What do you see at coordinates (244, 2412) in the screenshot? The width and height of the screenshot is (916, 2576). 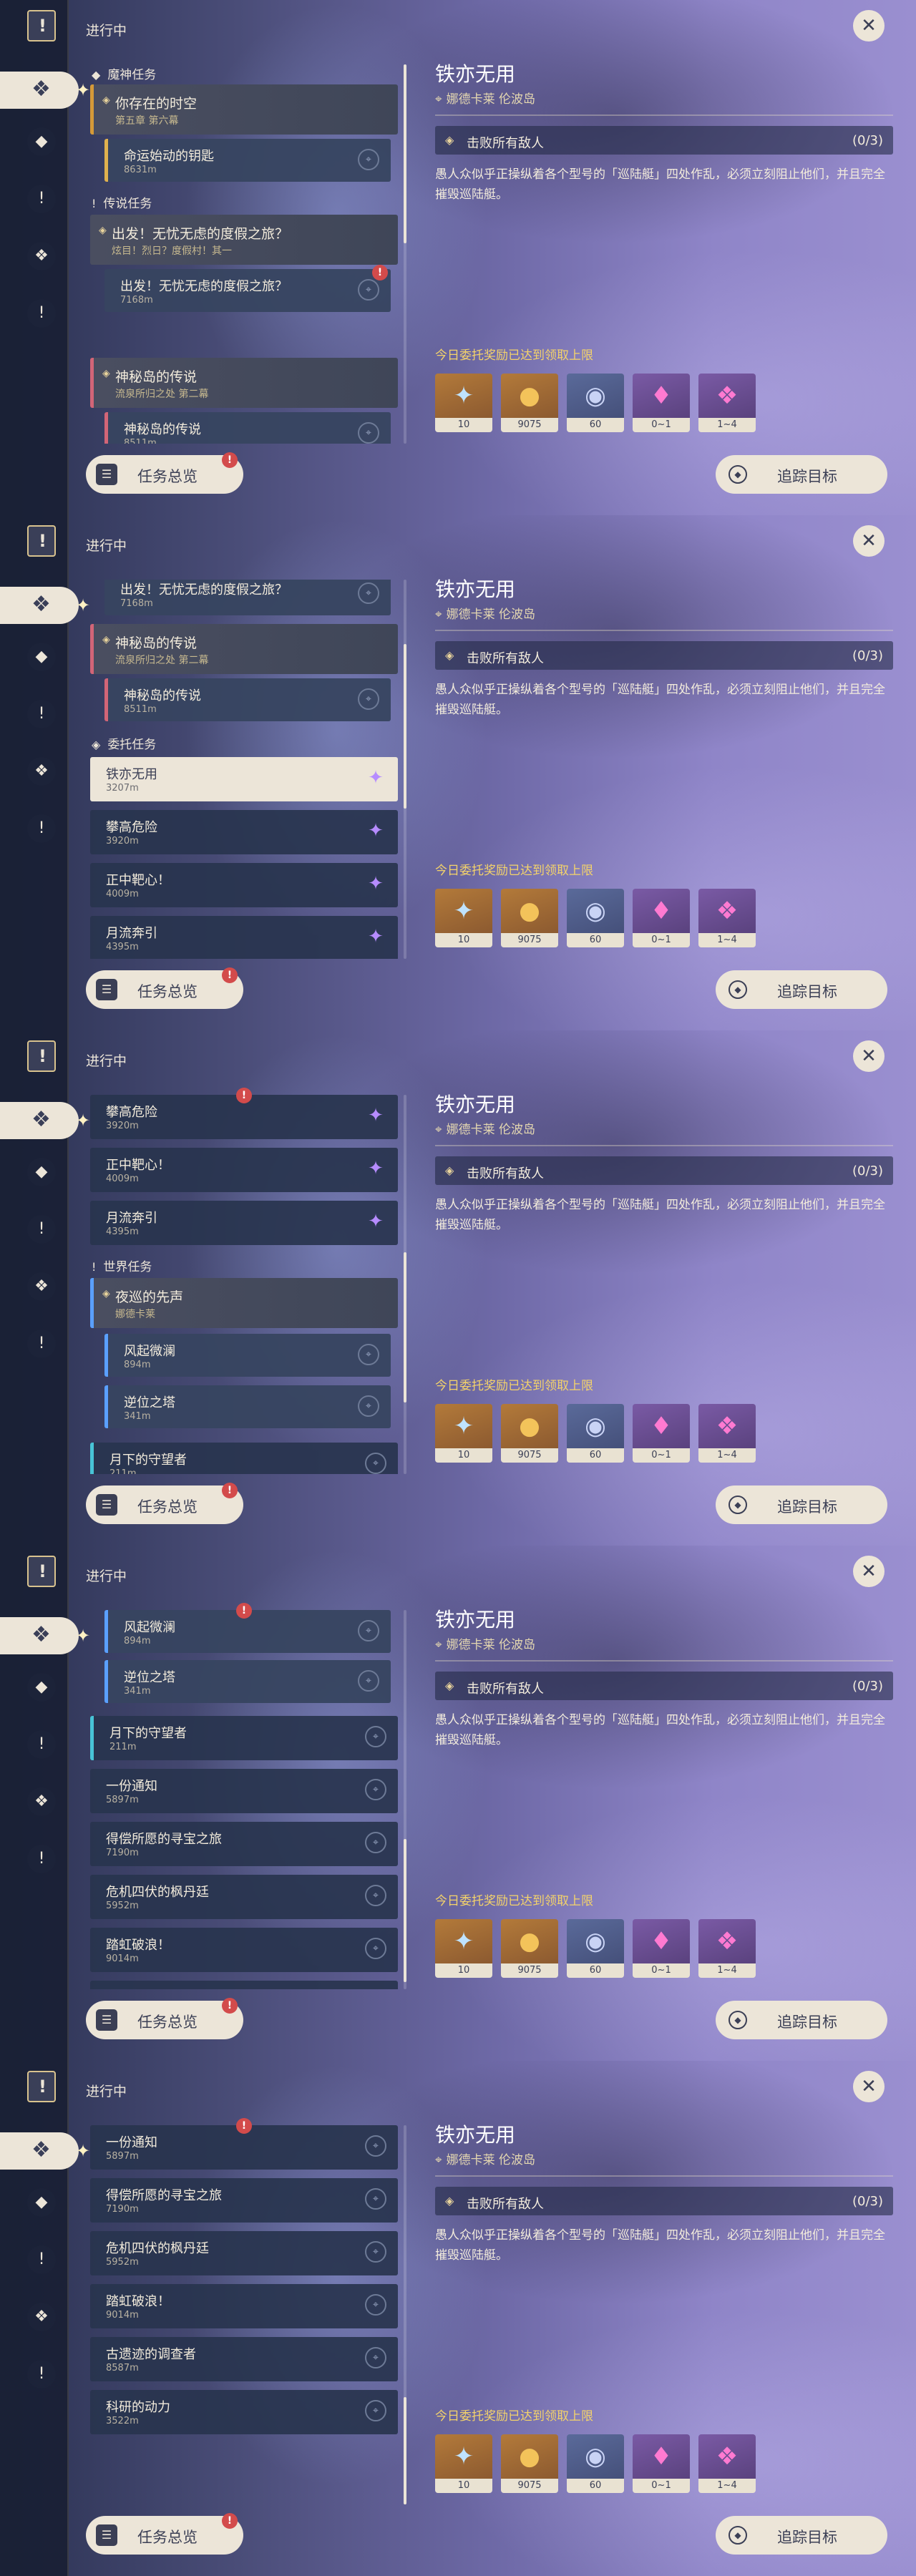 I see `quest-entry: 科研的动力 3522m ⌖` at bounding box center [244, 2412].